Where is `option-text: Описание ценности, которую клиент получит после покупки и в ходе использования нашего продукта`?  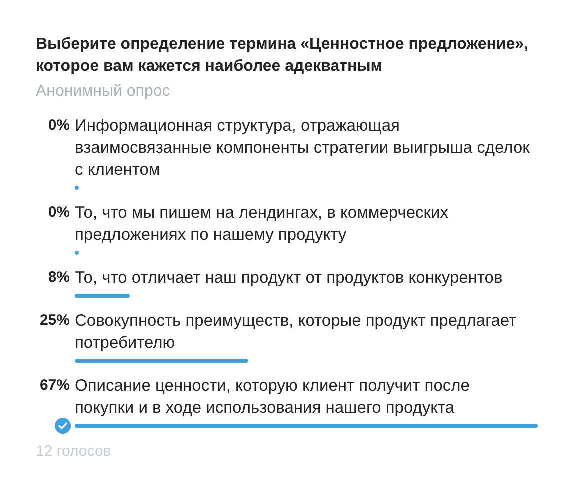
option-text: Описание ценности, которую клиент получит после покупки и в ходе использования нашего продукта is located at coordinates (273, 397).